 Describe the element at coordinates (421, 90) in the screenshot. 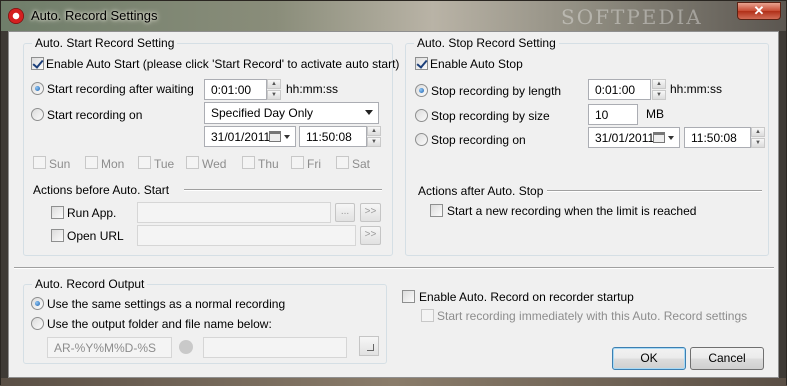

I see `stop-by-length-radio` at that location.